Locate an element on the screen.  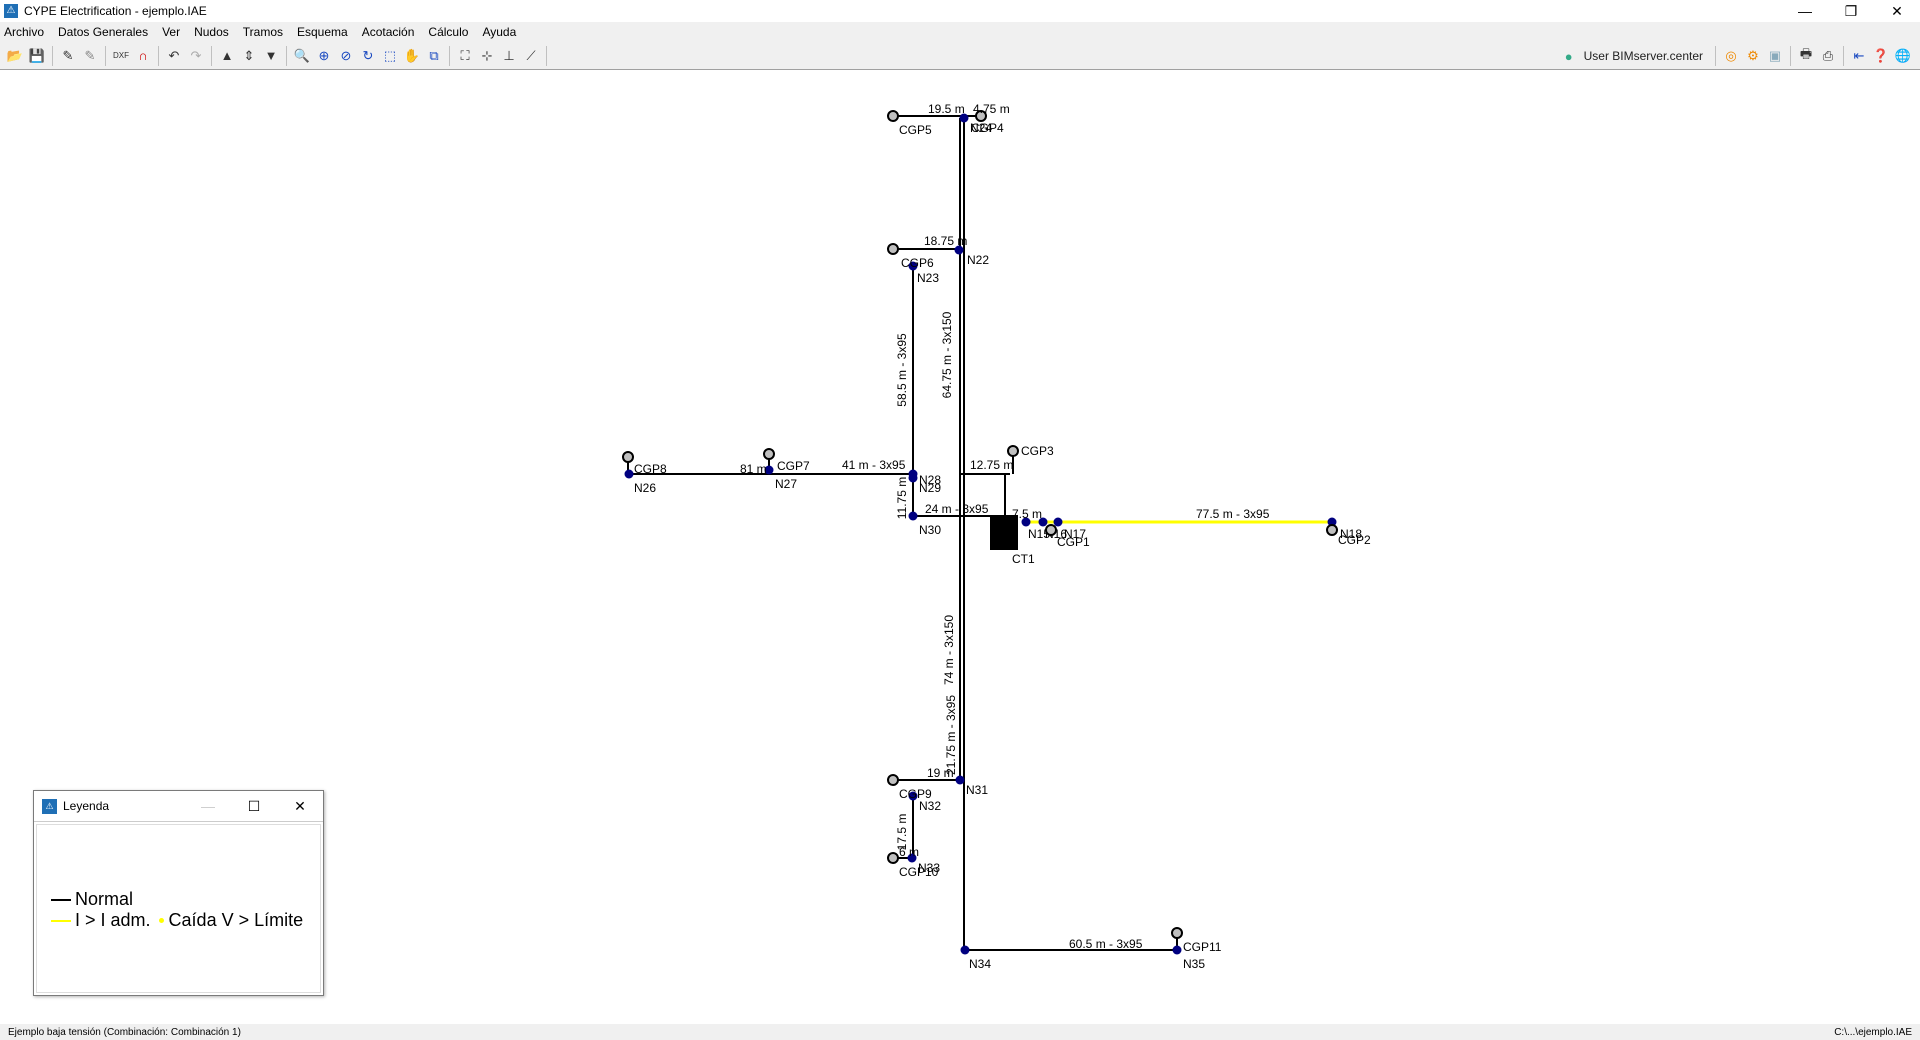
node-label-n22: N22 is located at coordinates (978, 260).